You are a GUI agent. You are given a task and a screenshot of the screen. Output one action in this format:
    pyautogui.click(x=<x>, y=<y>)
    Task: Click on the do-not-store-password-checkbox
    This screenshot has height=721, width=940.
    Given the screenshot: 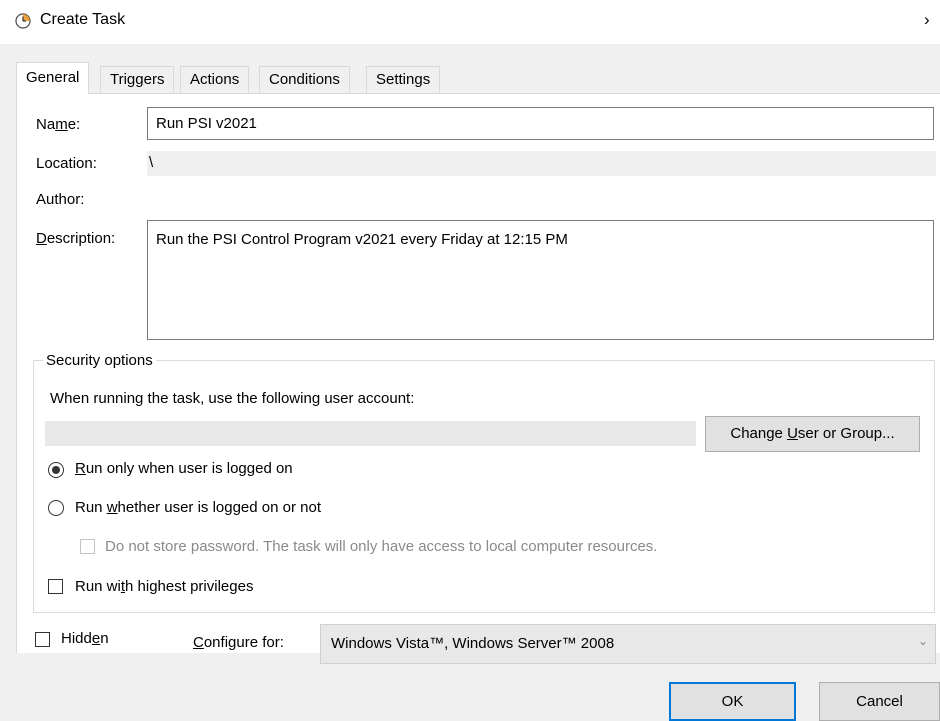 What is the action you would take?
    pyautogui.click(x=87, y=546)
    